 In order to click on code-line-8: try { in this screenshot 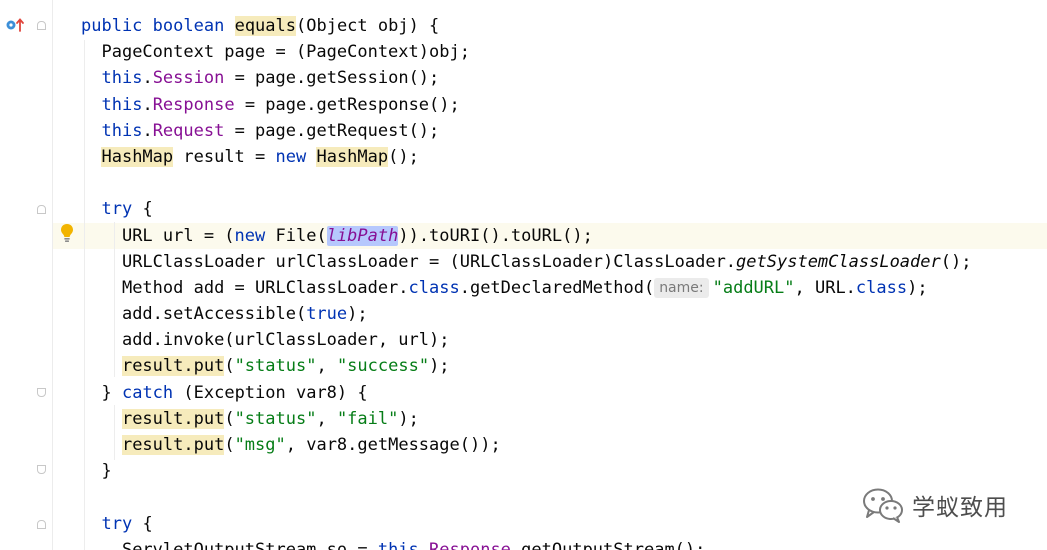, I will do `click(526, 209)`.